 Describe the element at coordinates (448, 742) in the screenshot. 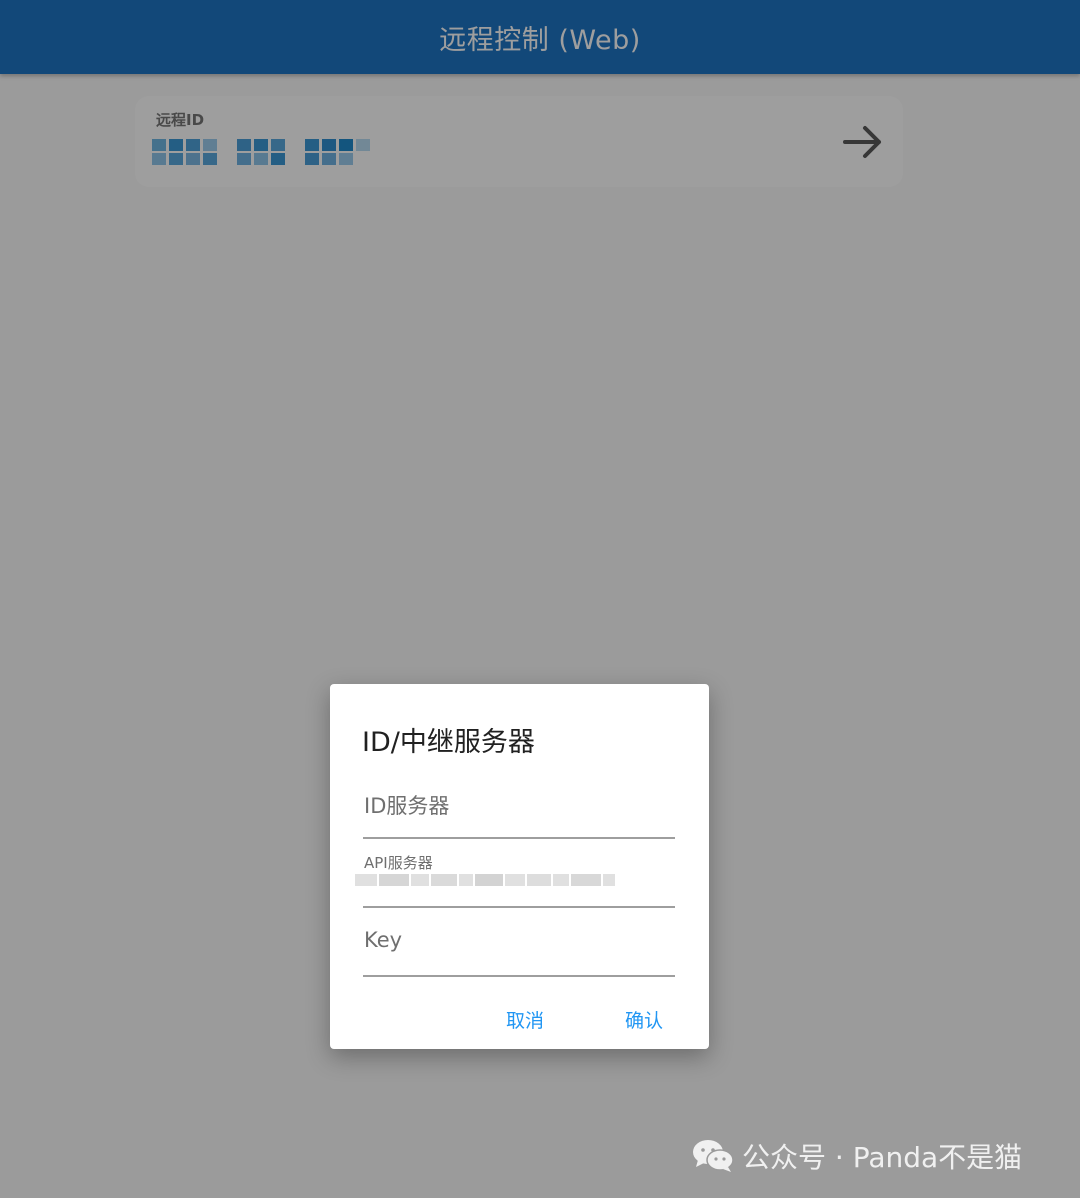

I see `dialog-title: ID/中继服务器` at that location.